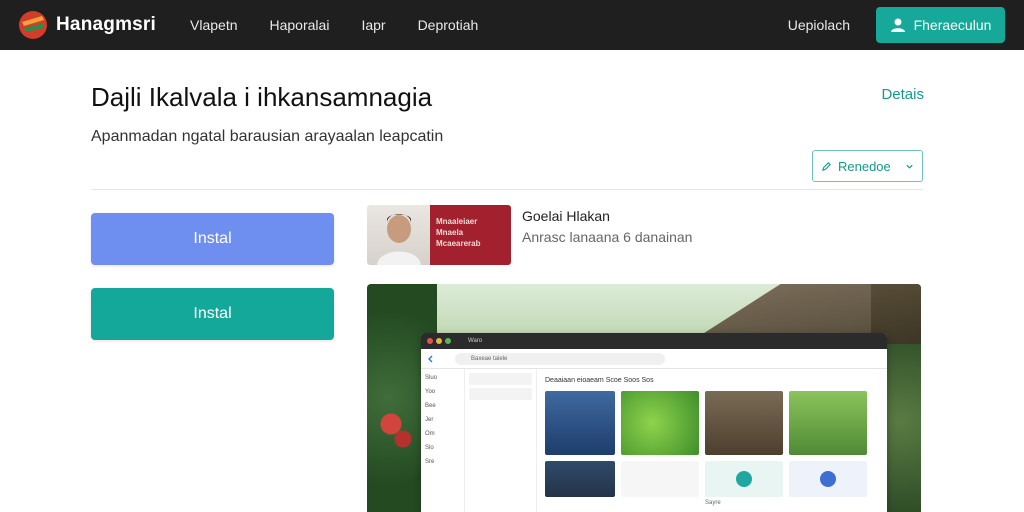 This screenshot has width=1024, height=512. What do you see at coordinates (448, 25) in the screenshot?
I see `nav-item-4: Deprotiah` at bounding box center [448, 25].